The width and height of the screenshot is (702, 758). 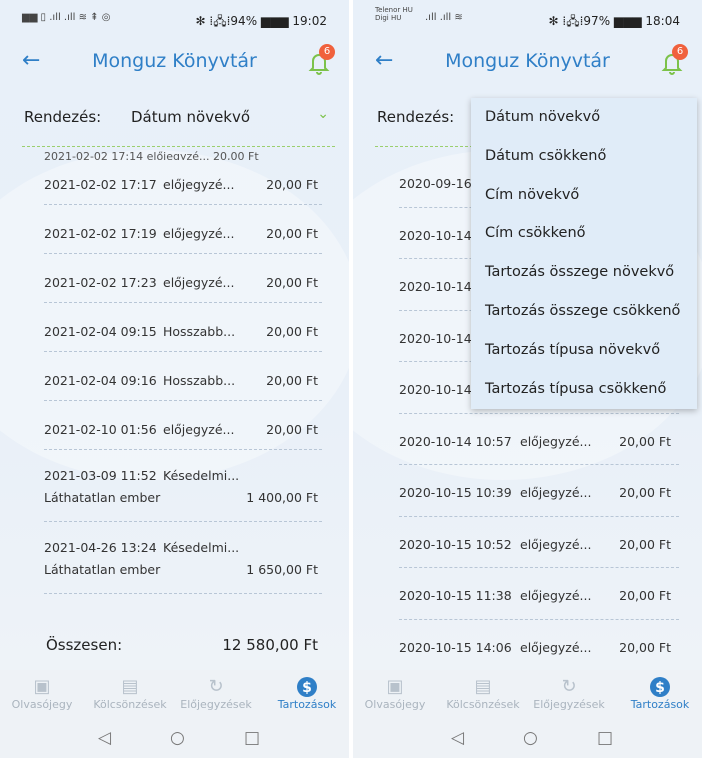 What do you see at coordinates (584, 195) in the screenshot?
I see `sort-option-title-asc: Cím növekvő` at bounding box center [584, 195].